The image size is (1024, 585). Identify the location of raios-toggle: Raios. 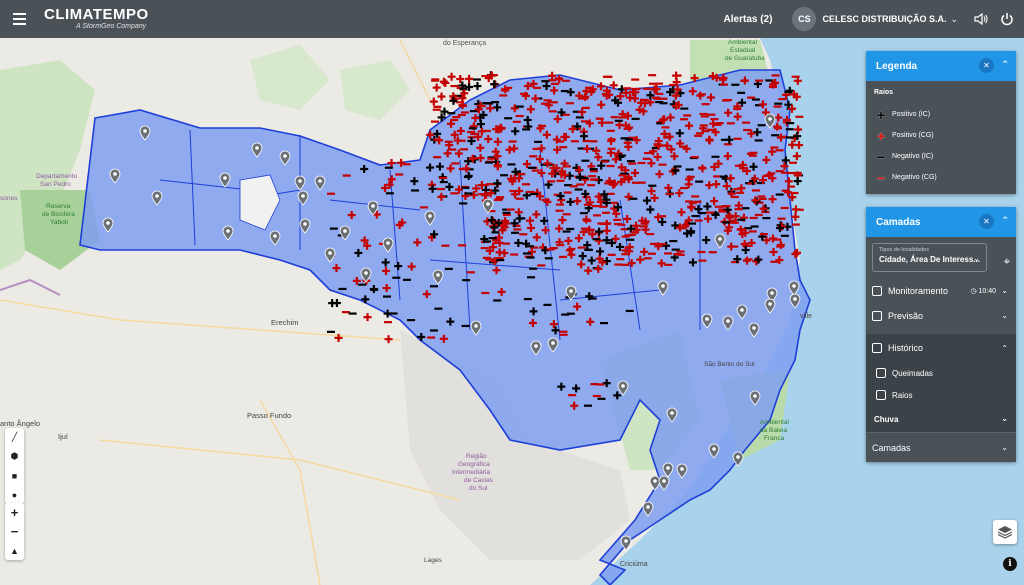
(941, 395).